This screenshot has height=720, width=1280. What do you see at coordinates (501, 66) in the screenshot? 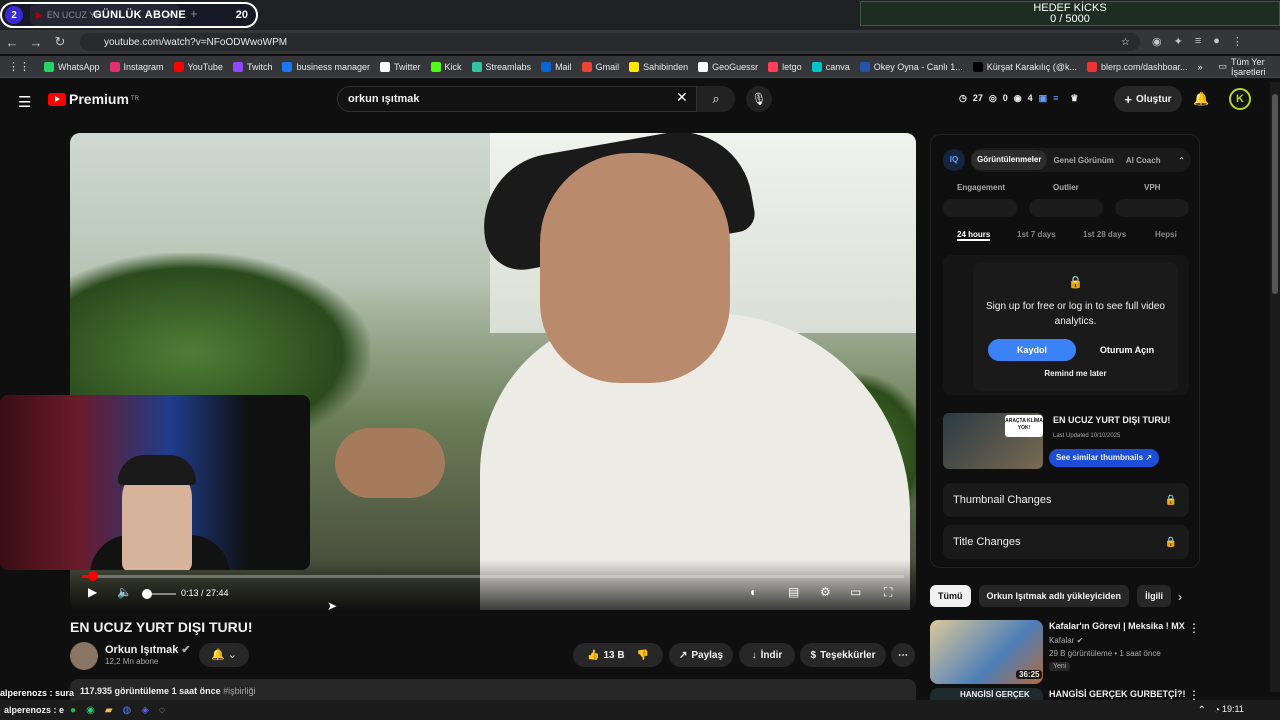
I see `bookmark-item: Streamlabs` at bounding box center [501, 66].